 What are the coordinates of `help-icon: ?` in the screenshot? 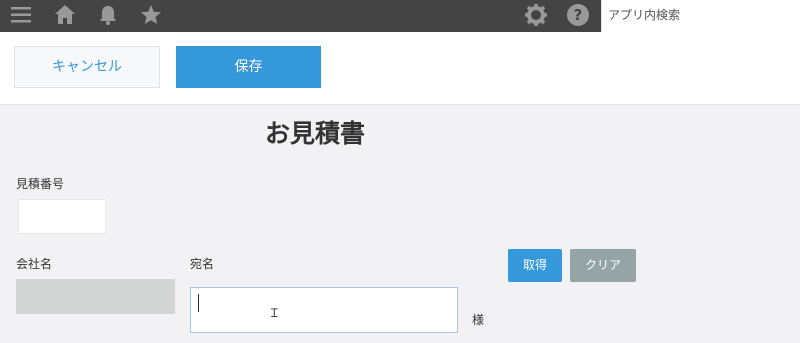 It's located at (578, 15).